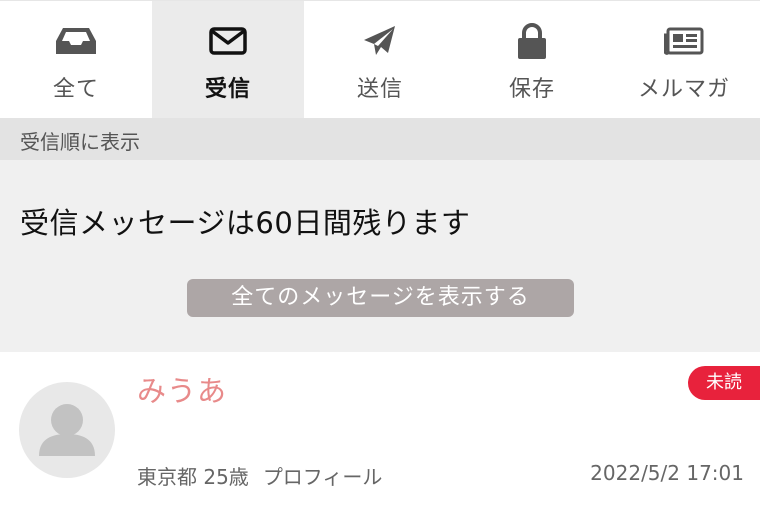 The image size is (760, 505). I want to click on inbox-tray-icon, so click(76, 41).